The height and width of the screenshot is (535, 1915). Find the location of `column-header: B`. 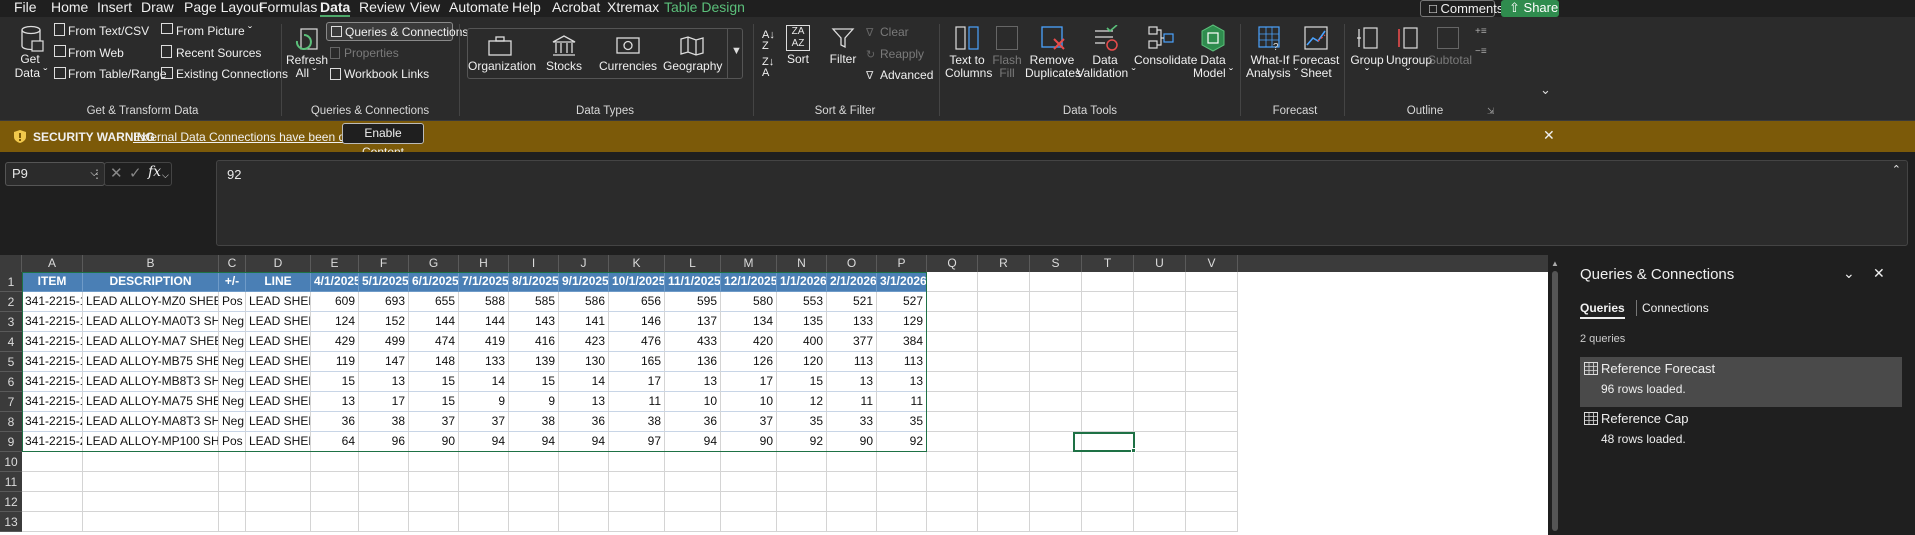

column-header: B is located at coordinates (151, 263).